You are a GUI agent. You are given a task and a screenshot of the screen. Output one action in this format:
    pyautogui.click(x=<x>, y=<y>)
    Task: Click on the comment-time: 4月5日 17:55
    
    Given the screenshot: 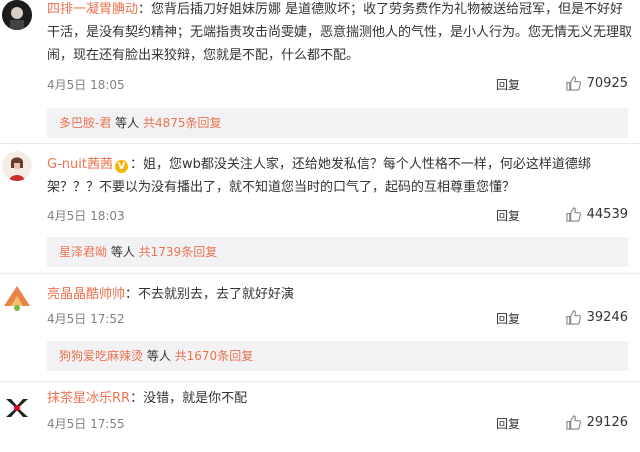 What is the action you would take?
    pyautogui.click(x=86, y=424)
    